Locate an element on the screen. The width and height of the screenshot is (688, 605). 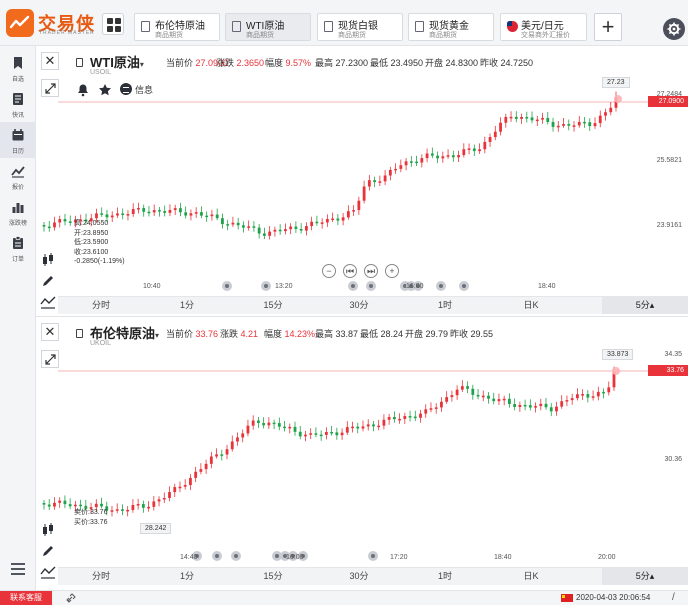
sidebar-item-calendar: 日历 is located at coordinates (18, 140).